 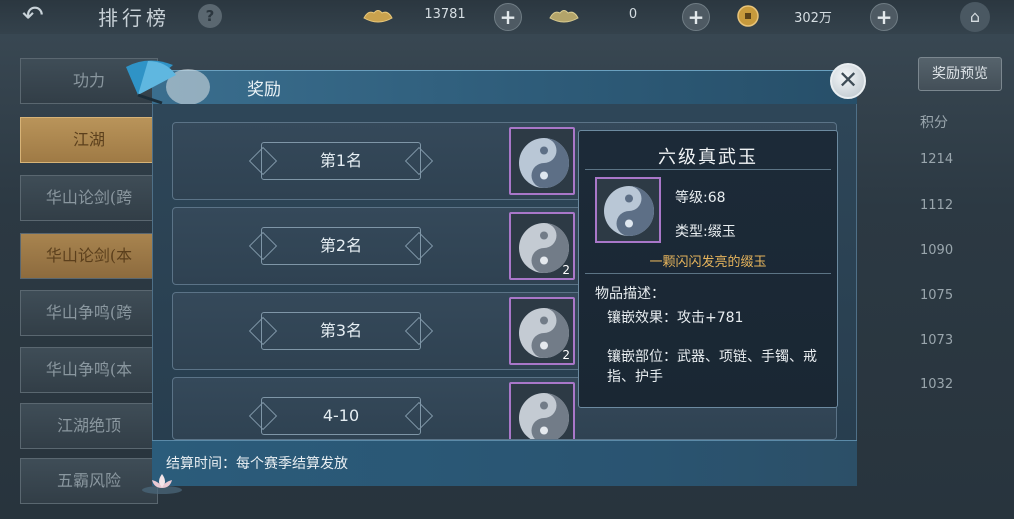 I want to click on add-bound-button: +, so click(x=696, y=17).